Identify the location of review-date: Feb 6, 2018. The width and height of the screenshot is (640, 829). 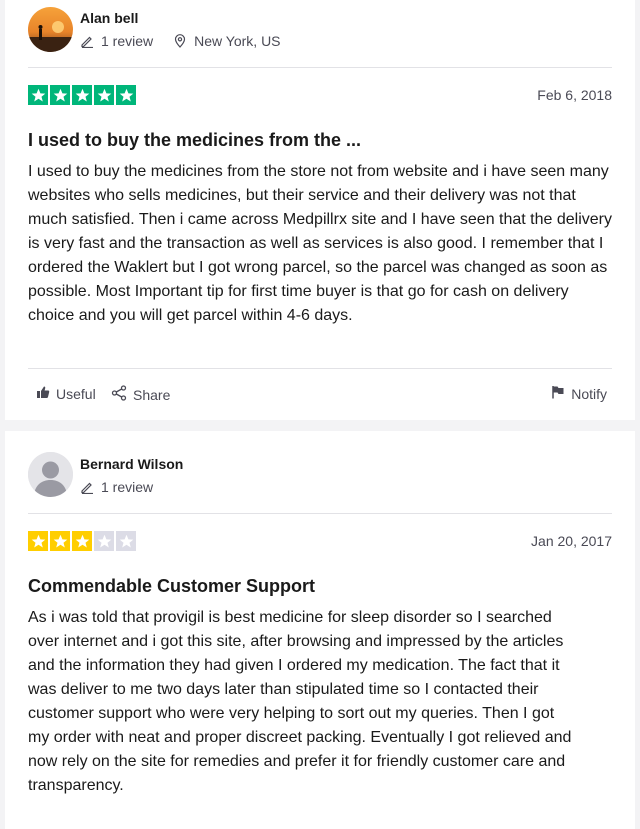
(574, 95).